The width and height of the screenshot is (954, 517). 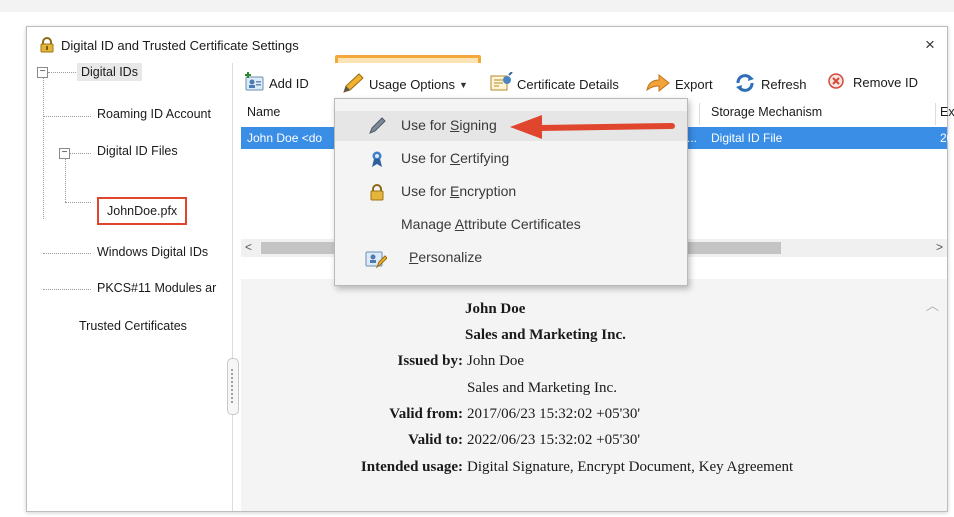 What do you see at coordinates (511, 258) in the screenshot?
I see `menu-item-personalize: Personalize` at bounding box center [511, 258].